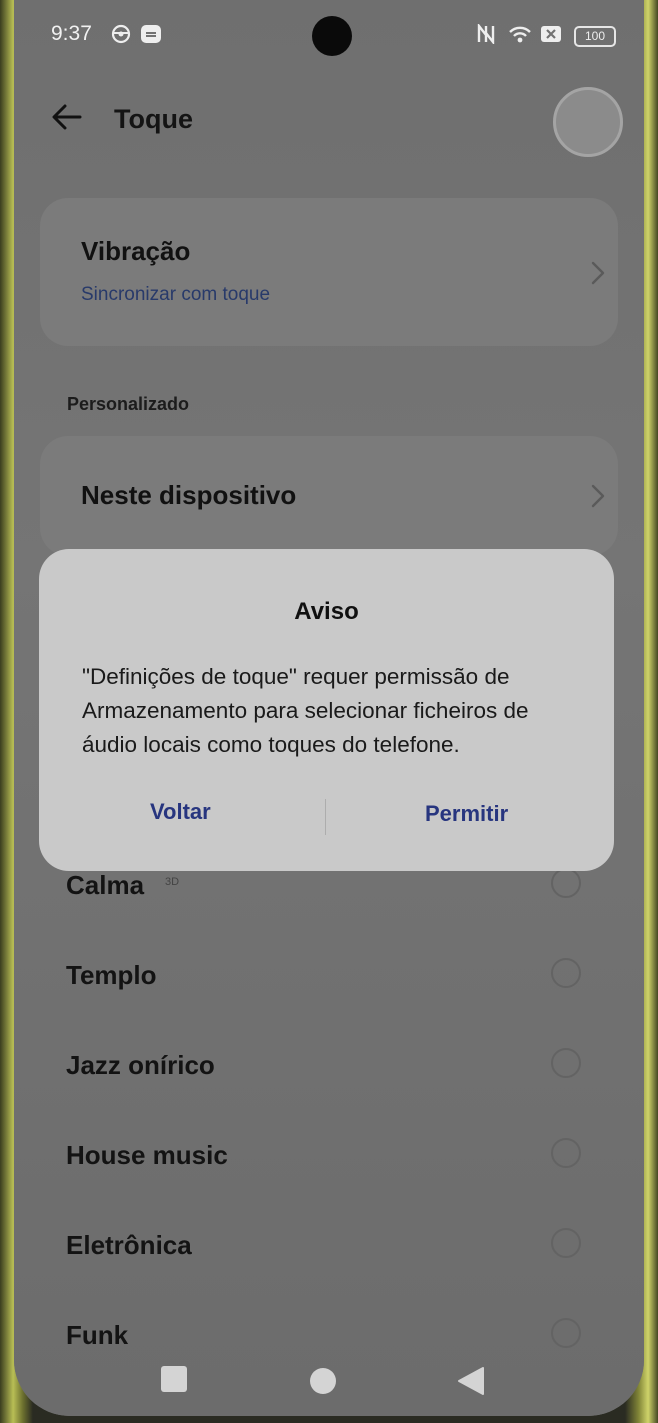  Describe the element at coordinates (174, 1379) in the screenshot. I see `recent-apps-button` at that location.